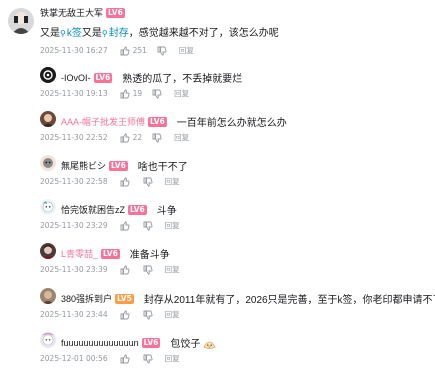 The image size is (435, 374). I want to click on timestamp: 2025-12-01 00:56, so click(74, 358).